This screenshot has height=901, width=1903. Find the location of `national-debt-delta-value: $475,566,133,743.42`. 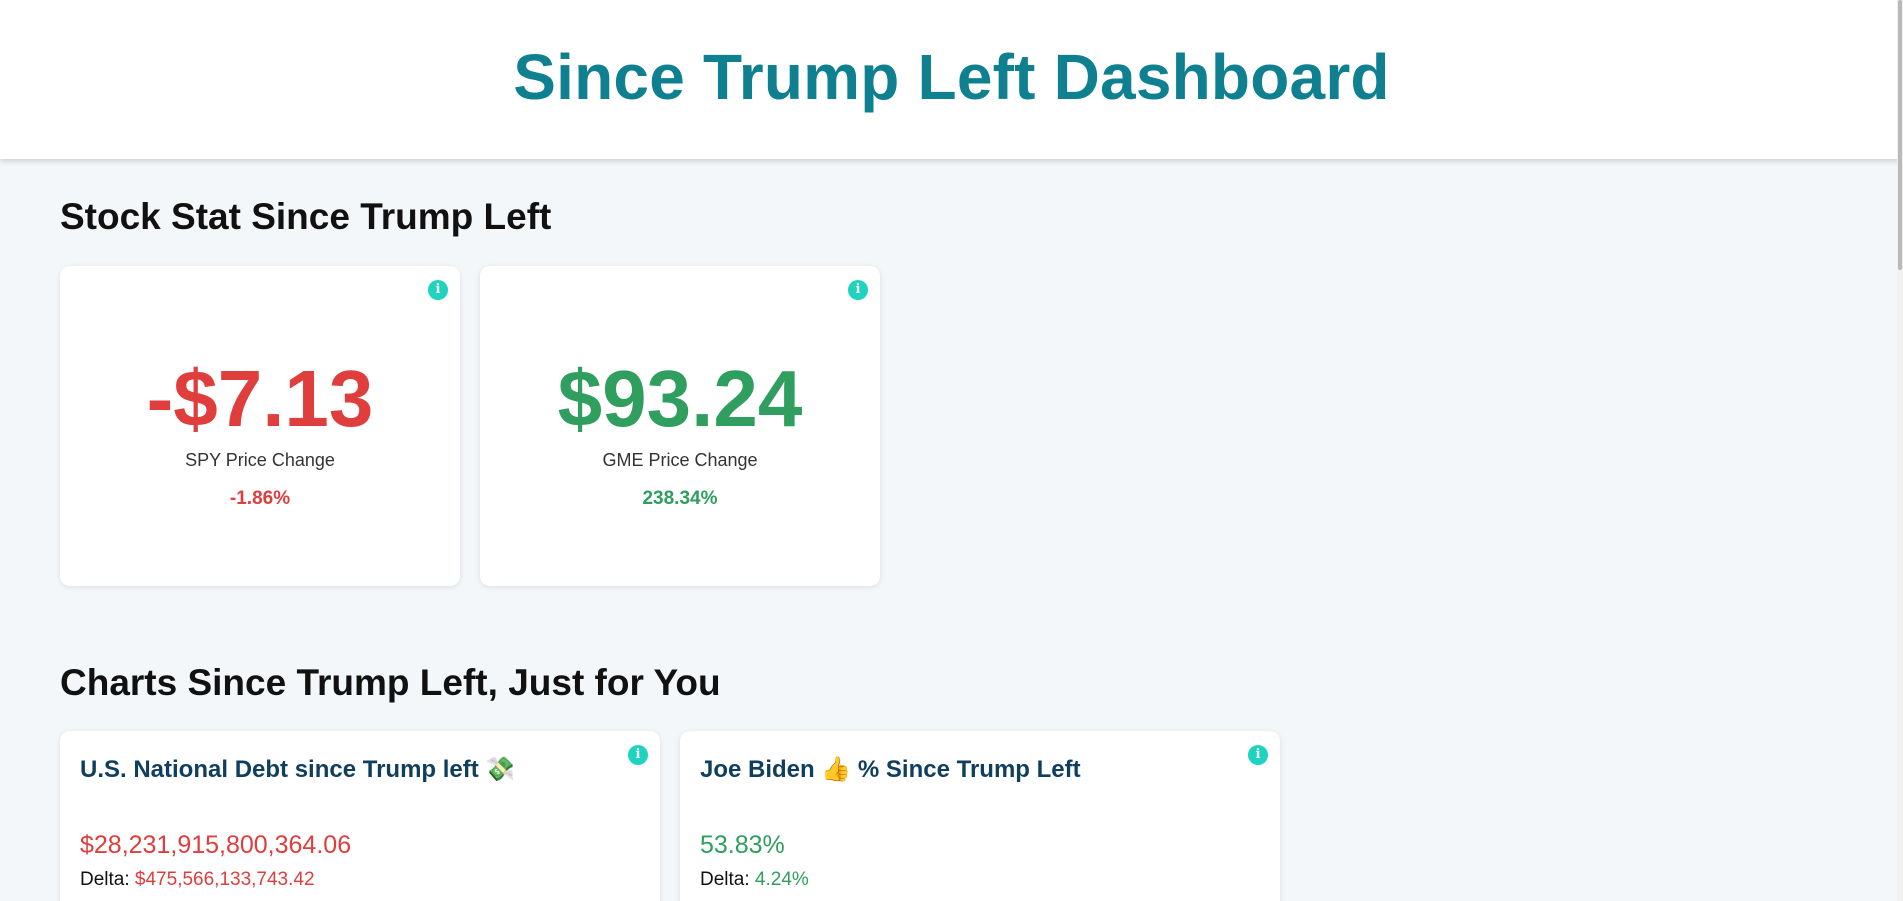

national-debt-delta-value: $475,566,133,743.42 is located at coordinates (224, 879).